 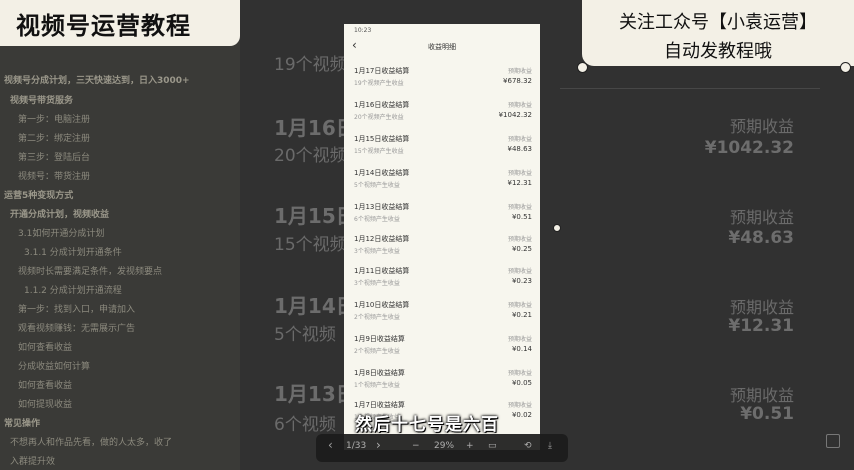 I want to click on entry-right-value: ¥48.63, so click(x=520, y=149).